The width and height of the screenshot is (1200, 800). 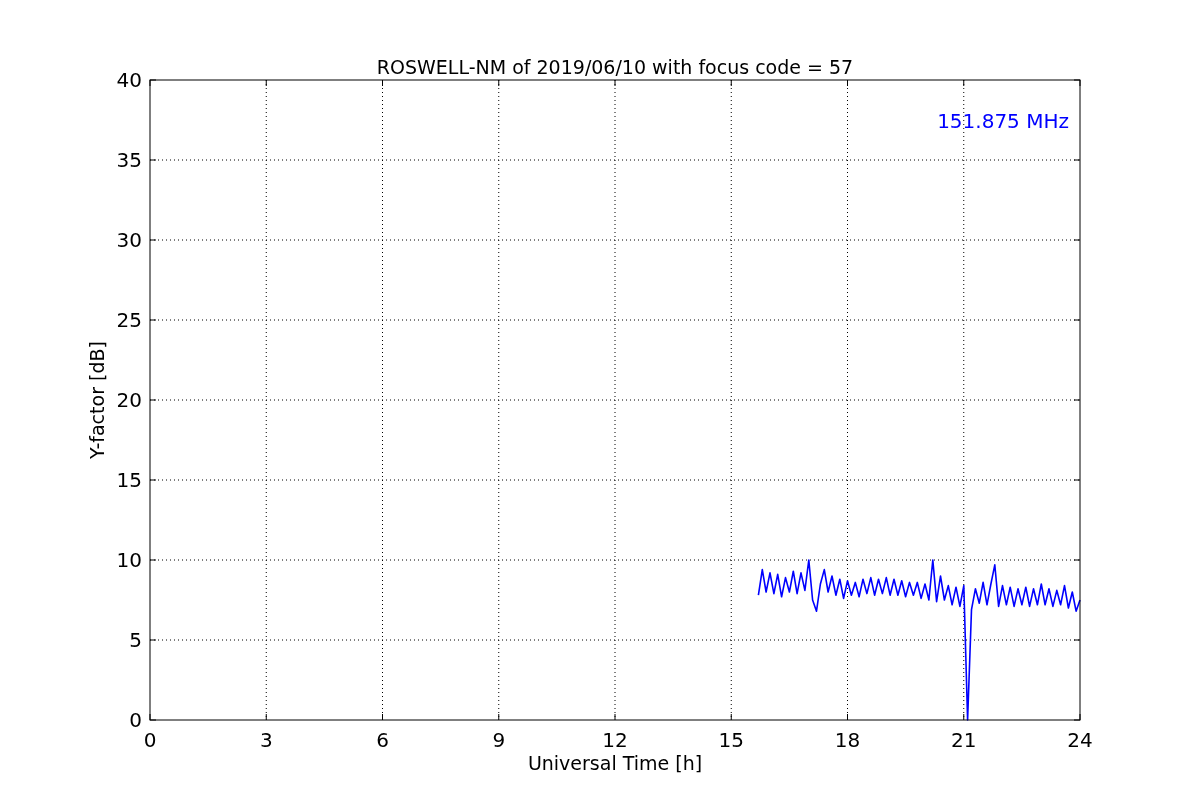 I want to click on x-tick-label: 0, so click(x=150, y=740).